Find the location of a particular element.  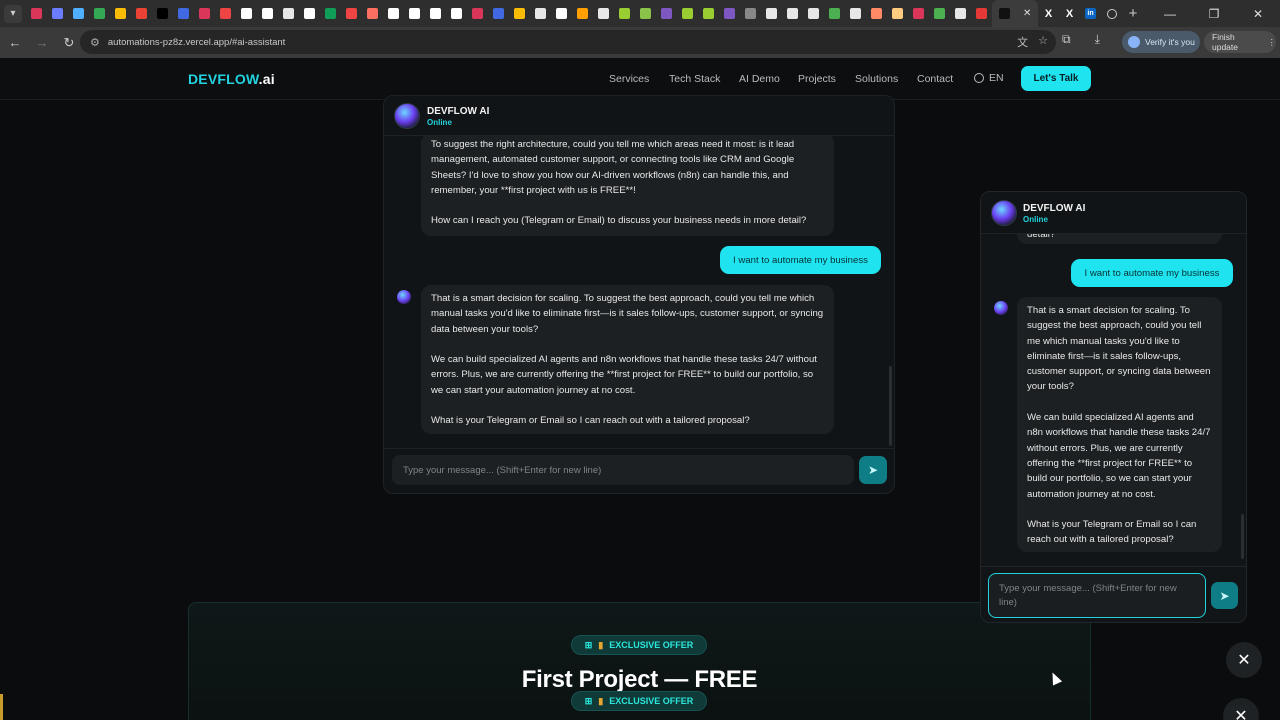

tab-x-1: X is located at coordinates (1048, 13).